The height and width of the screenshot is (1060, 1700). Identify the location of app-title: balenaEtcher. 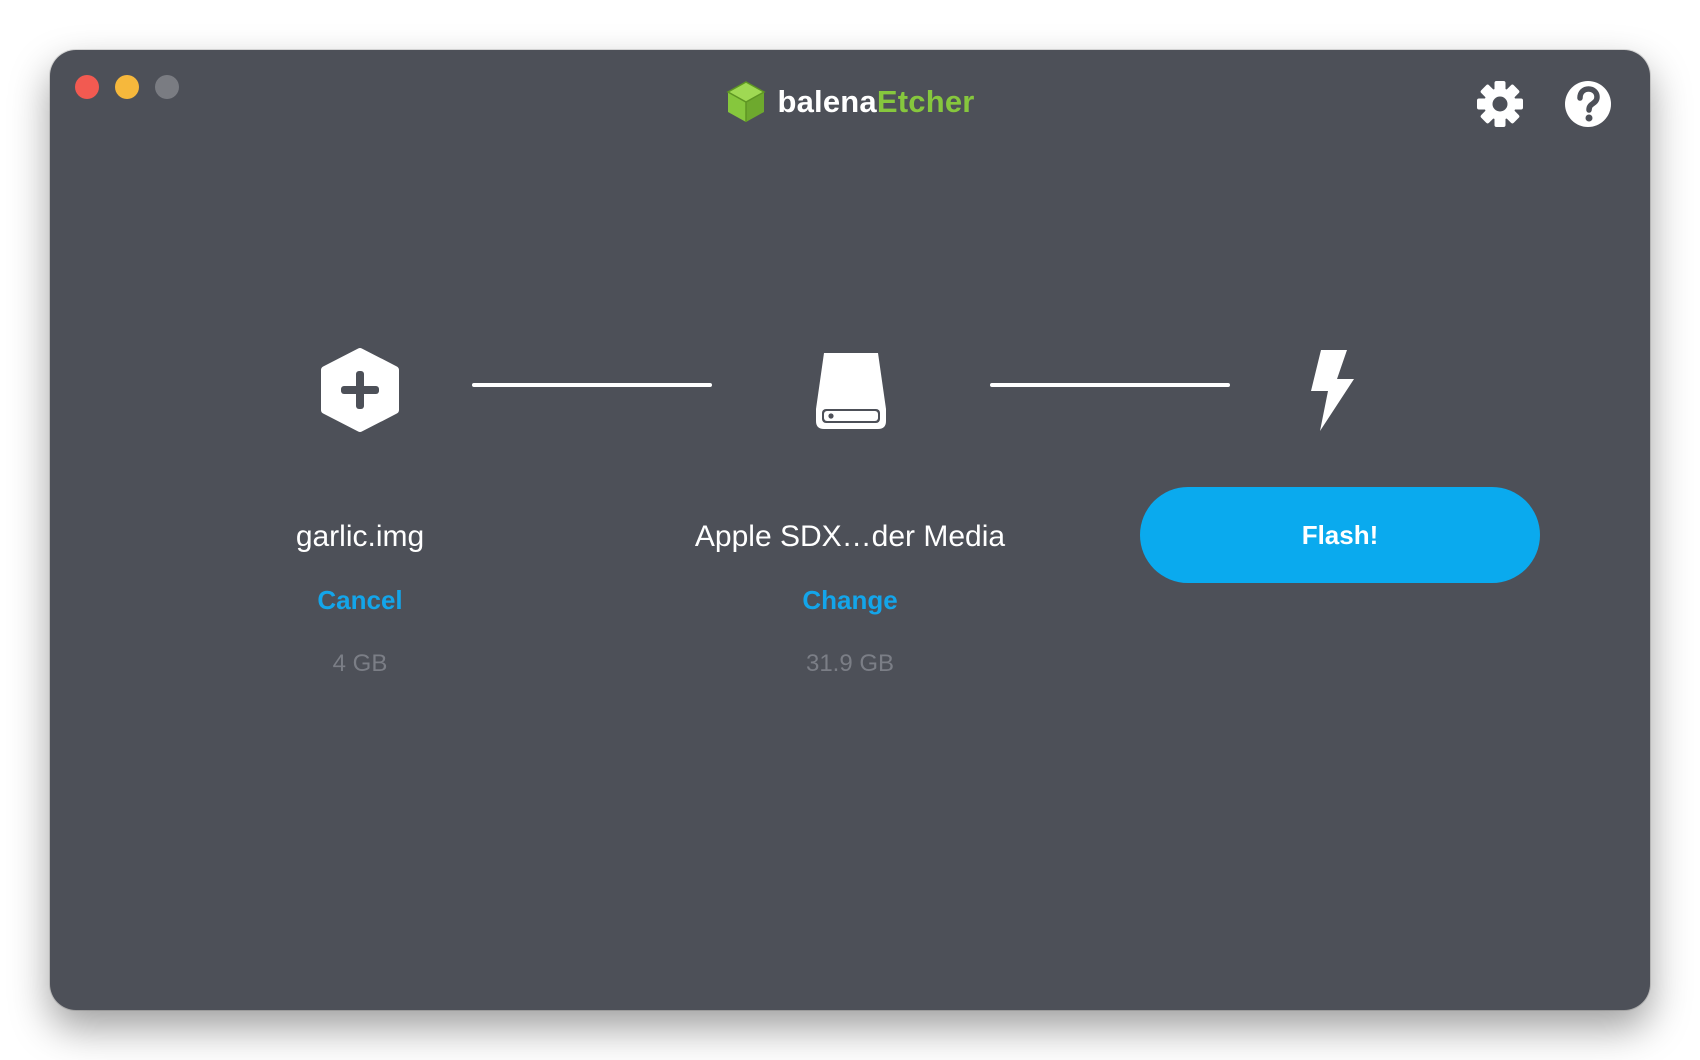
(875, 102).